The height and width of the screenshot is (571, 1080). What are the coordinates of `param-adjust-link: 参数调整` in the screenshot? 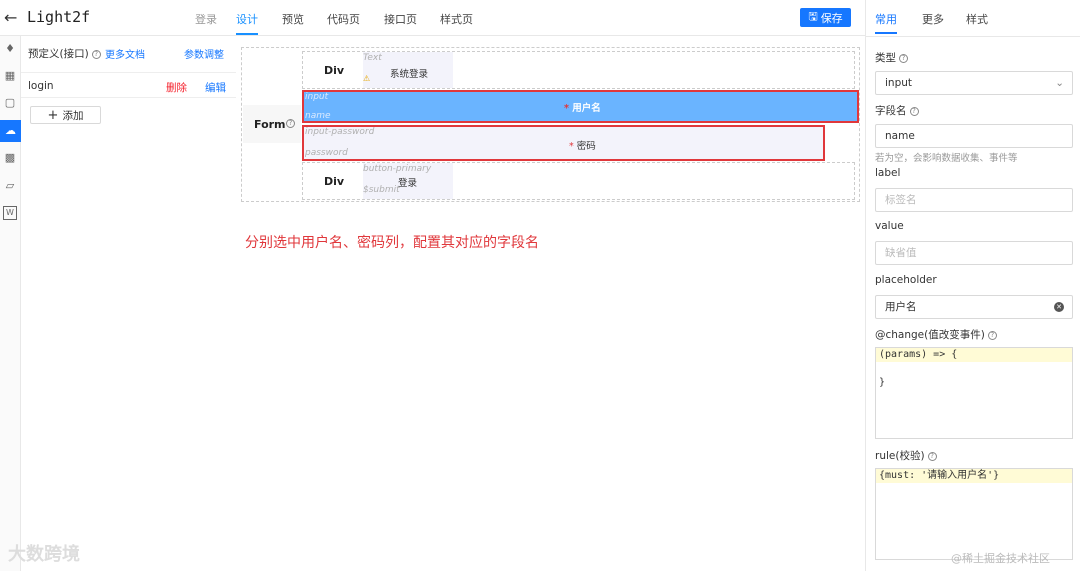 It's located at (204, 53).